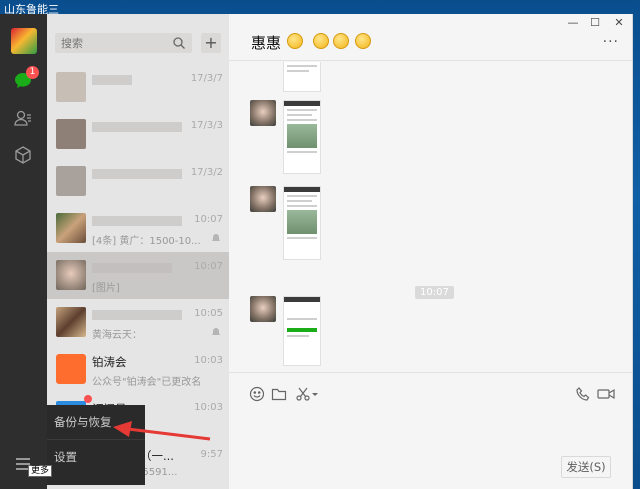  What do you see at coordinates (573, 22) in the screenshot?
I see `minimize-button: —` at bounding box center [573, 22].